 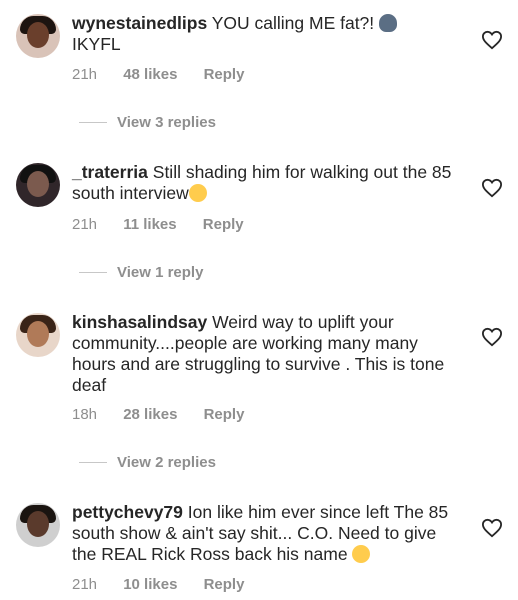 What do you see at coordinates (150, 74) in the screenshot?
I see `comment-likes: 48 likes` at bounding box center [150, 74].